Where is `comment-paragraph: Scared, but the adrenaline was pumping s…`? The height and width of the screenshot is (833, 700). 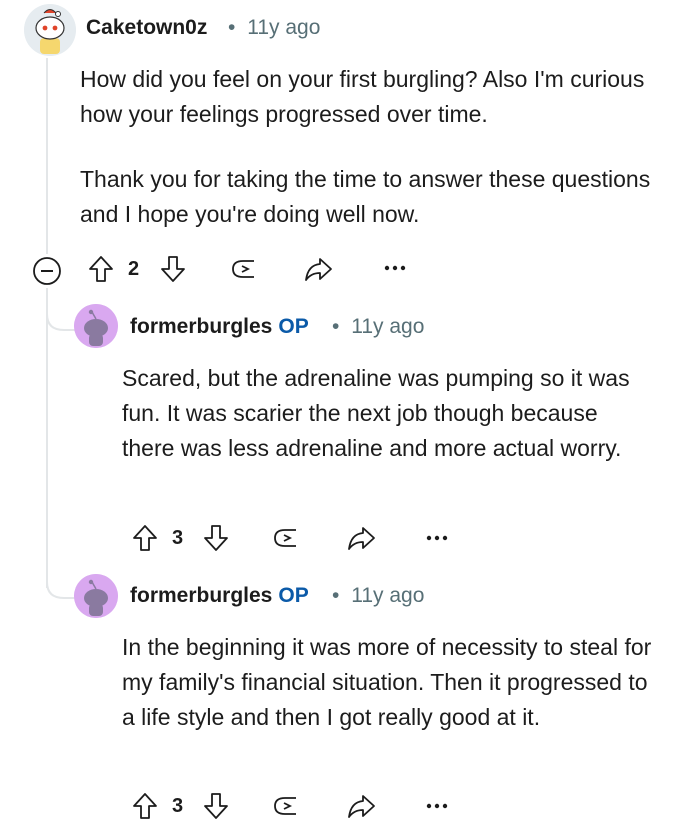
comment-paragraph: Scared, but the adrenaline was pumping s… is located at coordinates (376, 413).